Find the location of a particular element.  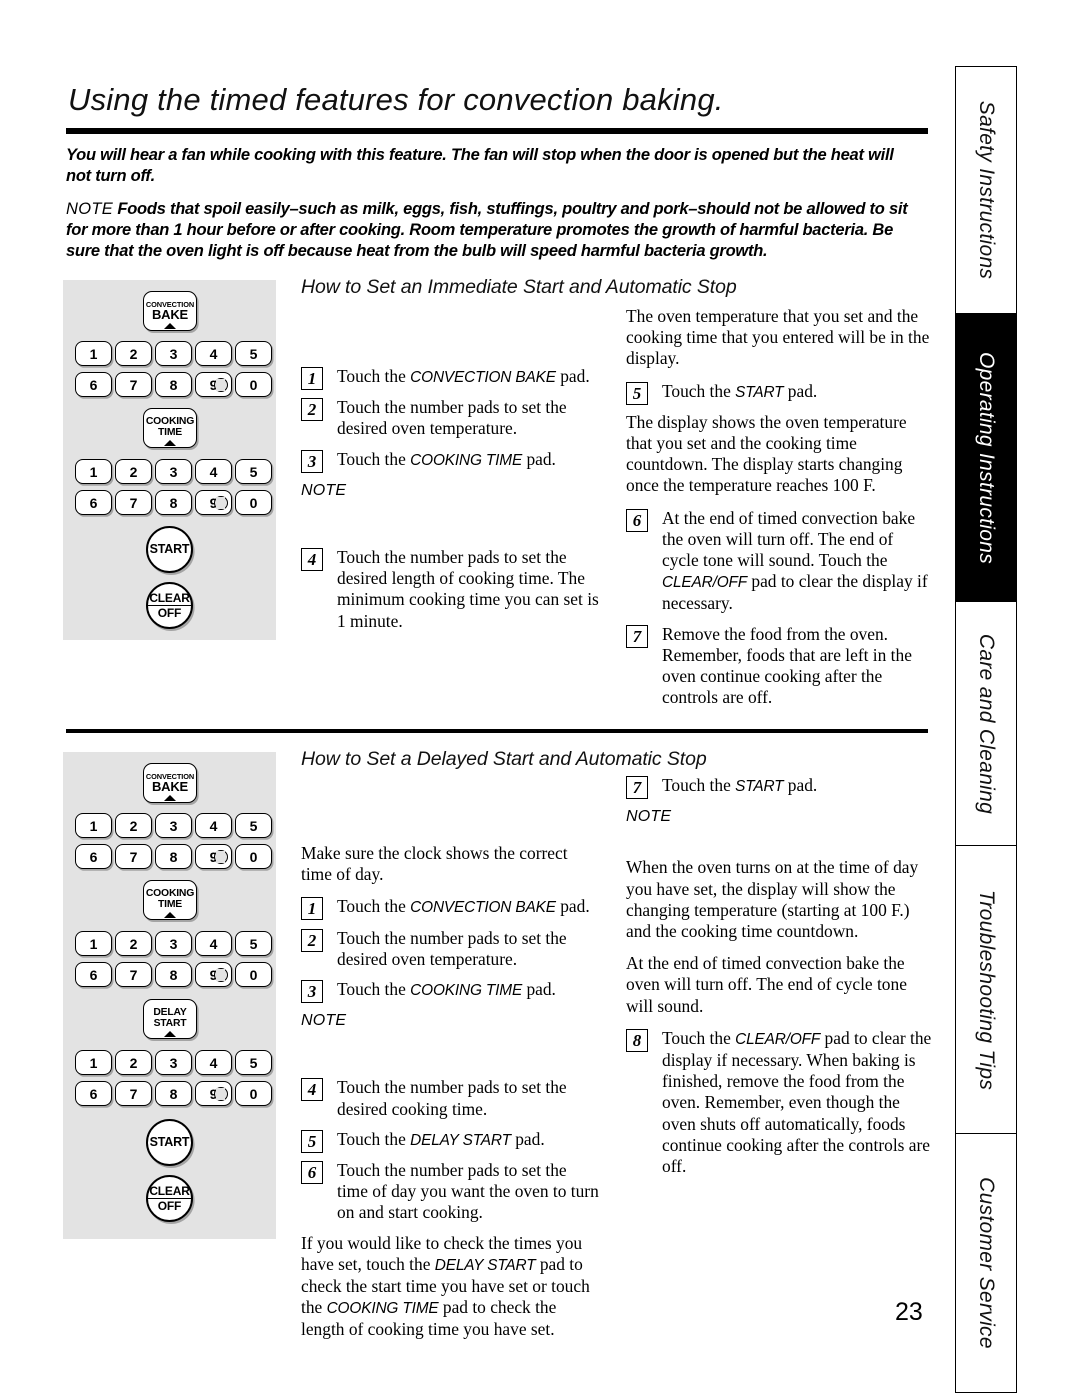

clear-off-key-label-bottom: OFF is located at coordinates (169, 612).